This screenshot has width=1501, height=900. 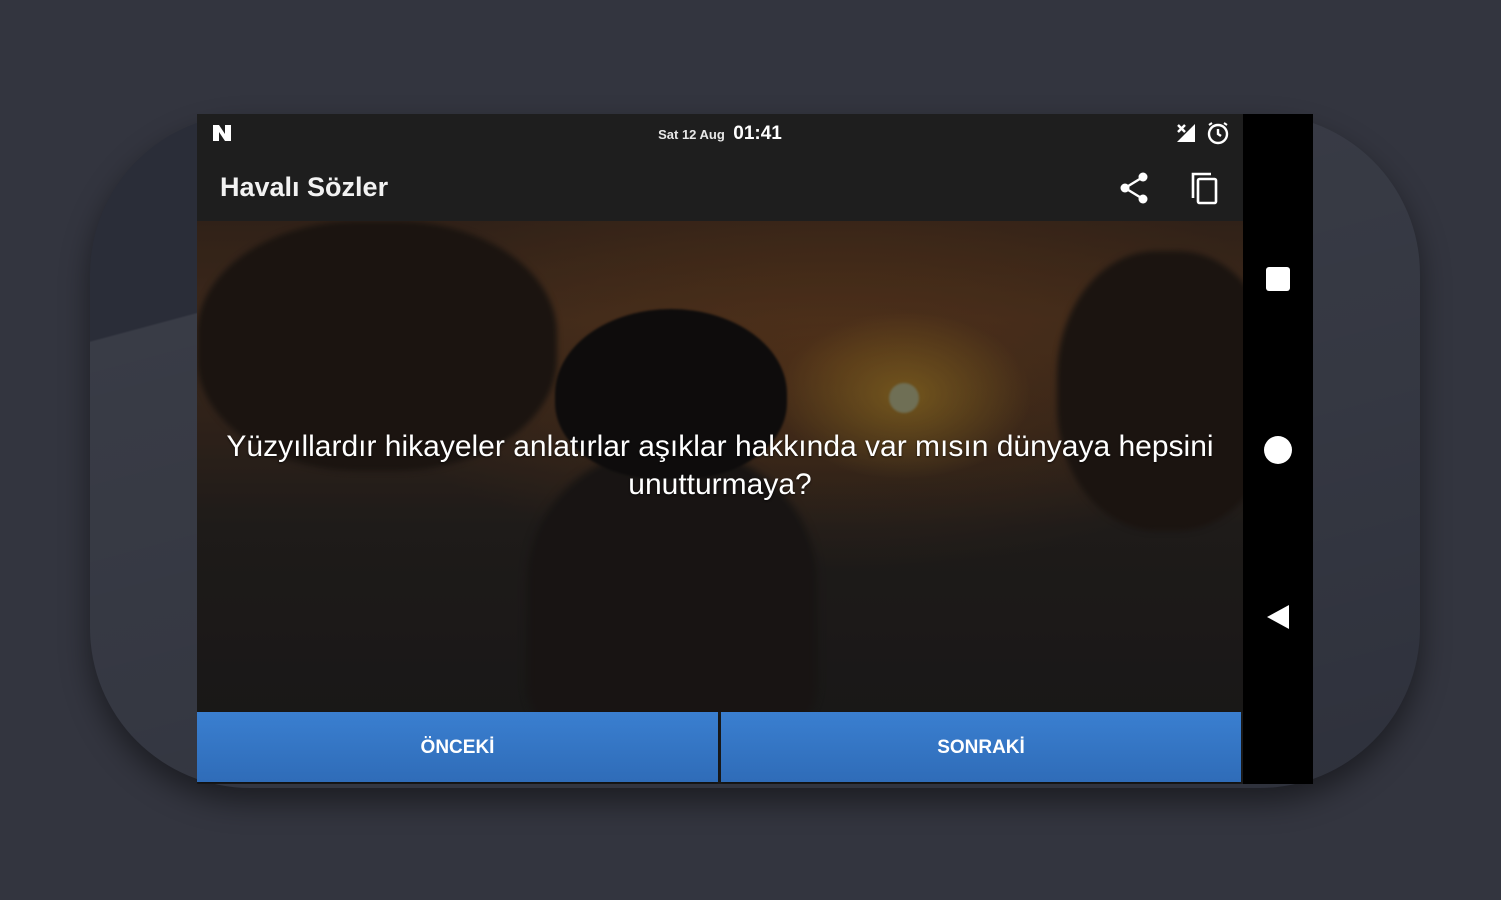 I want to click on share-icon, so click(x=1134, y=188).